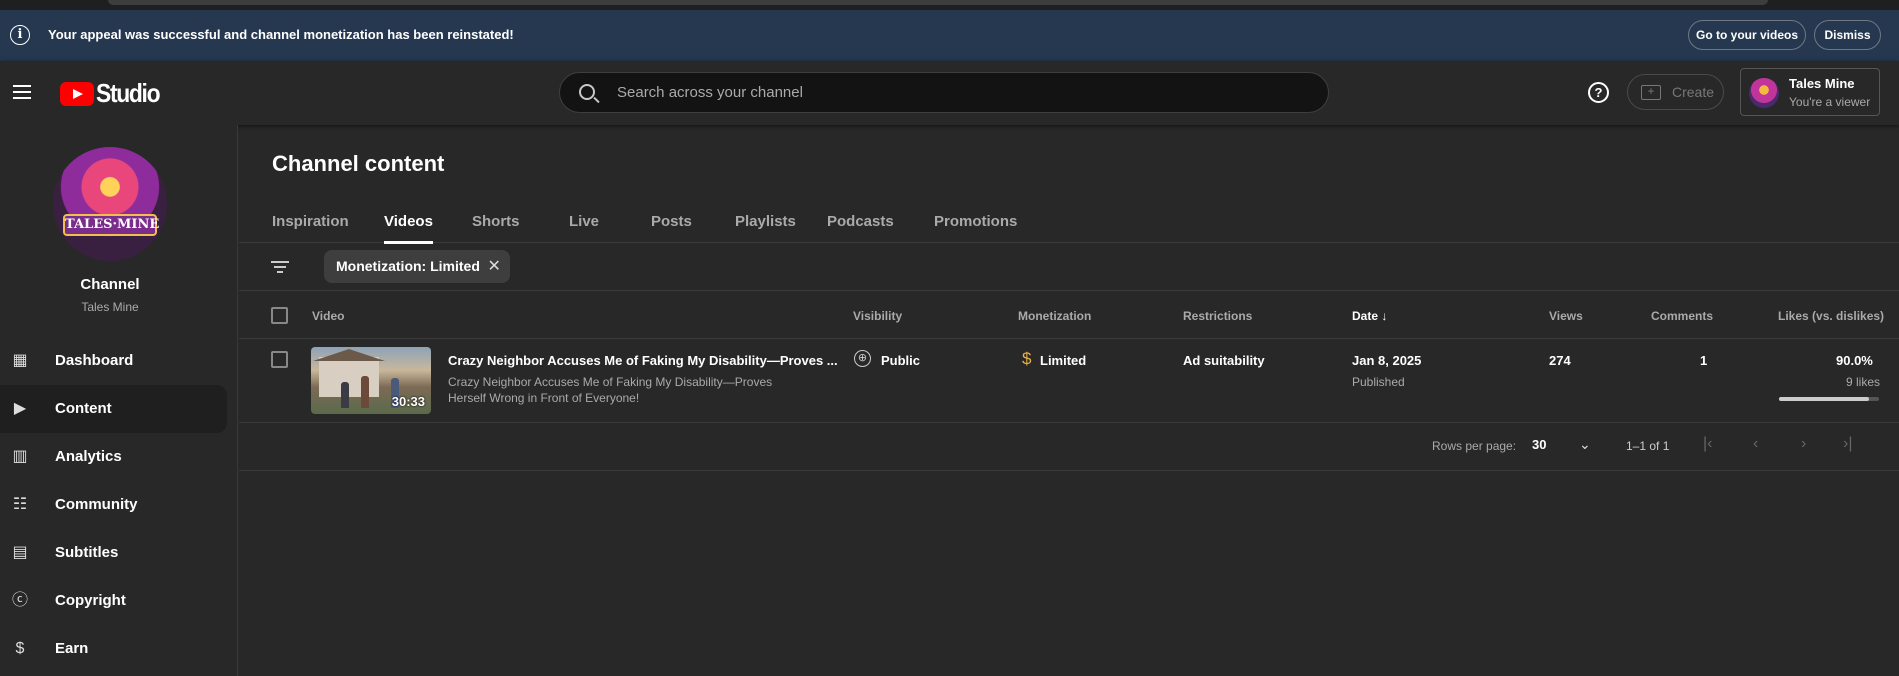 The width and height of the screenshot is (1899, 676). What do you see at coordinates (279, 315) in the screenshot?
I see `select-all-checkbox` at bounding box center [279, 315].